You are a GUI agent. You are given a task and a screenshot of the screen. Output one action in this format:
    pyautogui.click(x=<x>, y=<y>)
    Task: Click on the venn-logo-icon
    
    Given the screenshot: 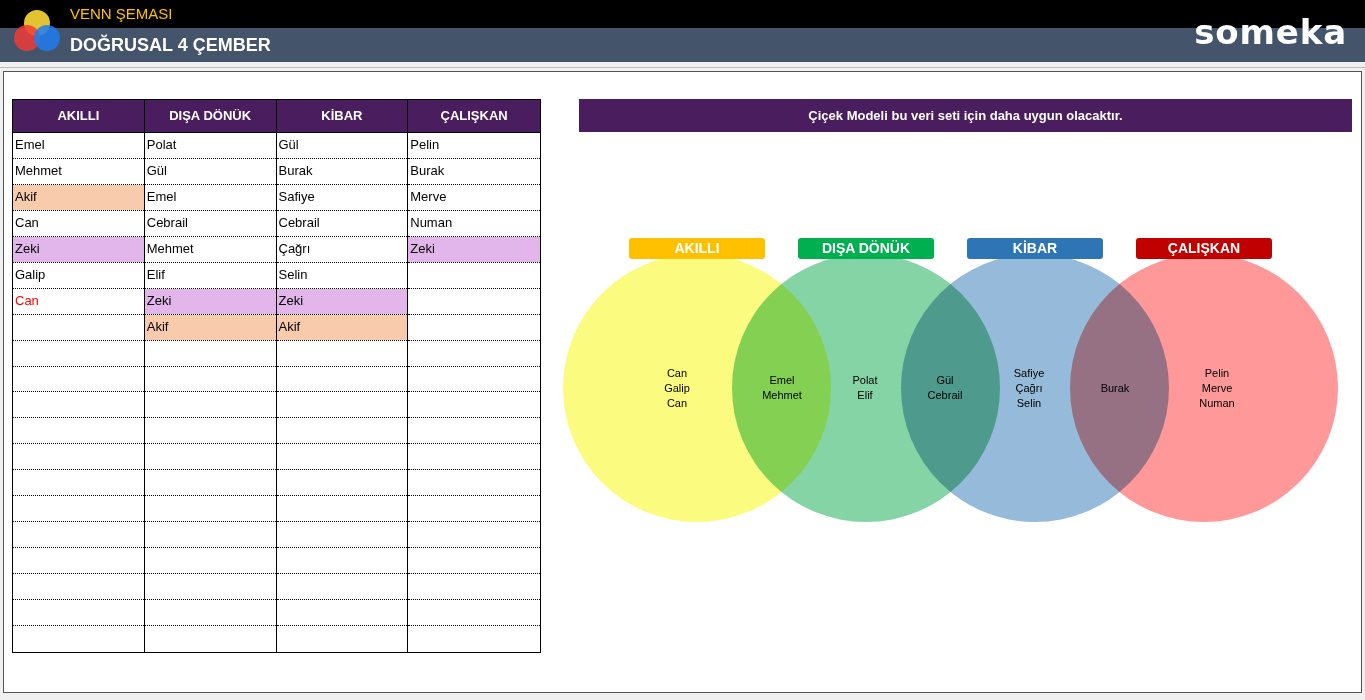 What is the action you would take?
    pyautogui.click(x=37, y=31)
    